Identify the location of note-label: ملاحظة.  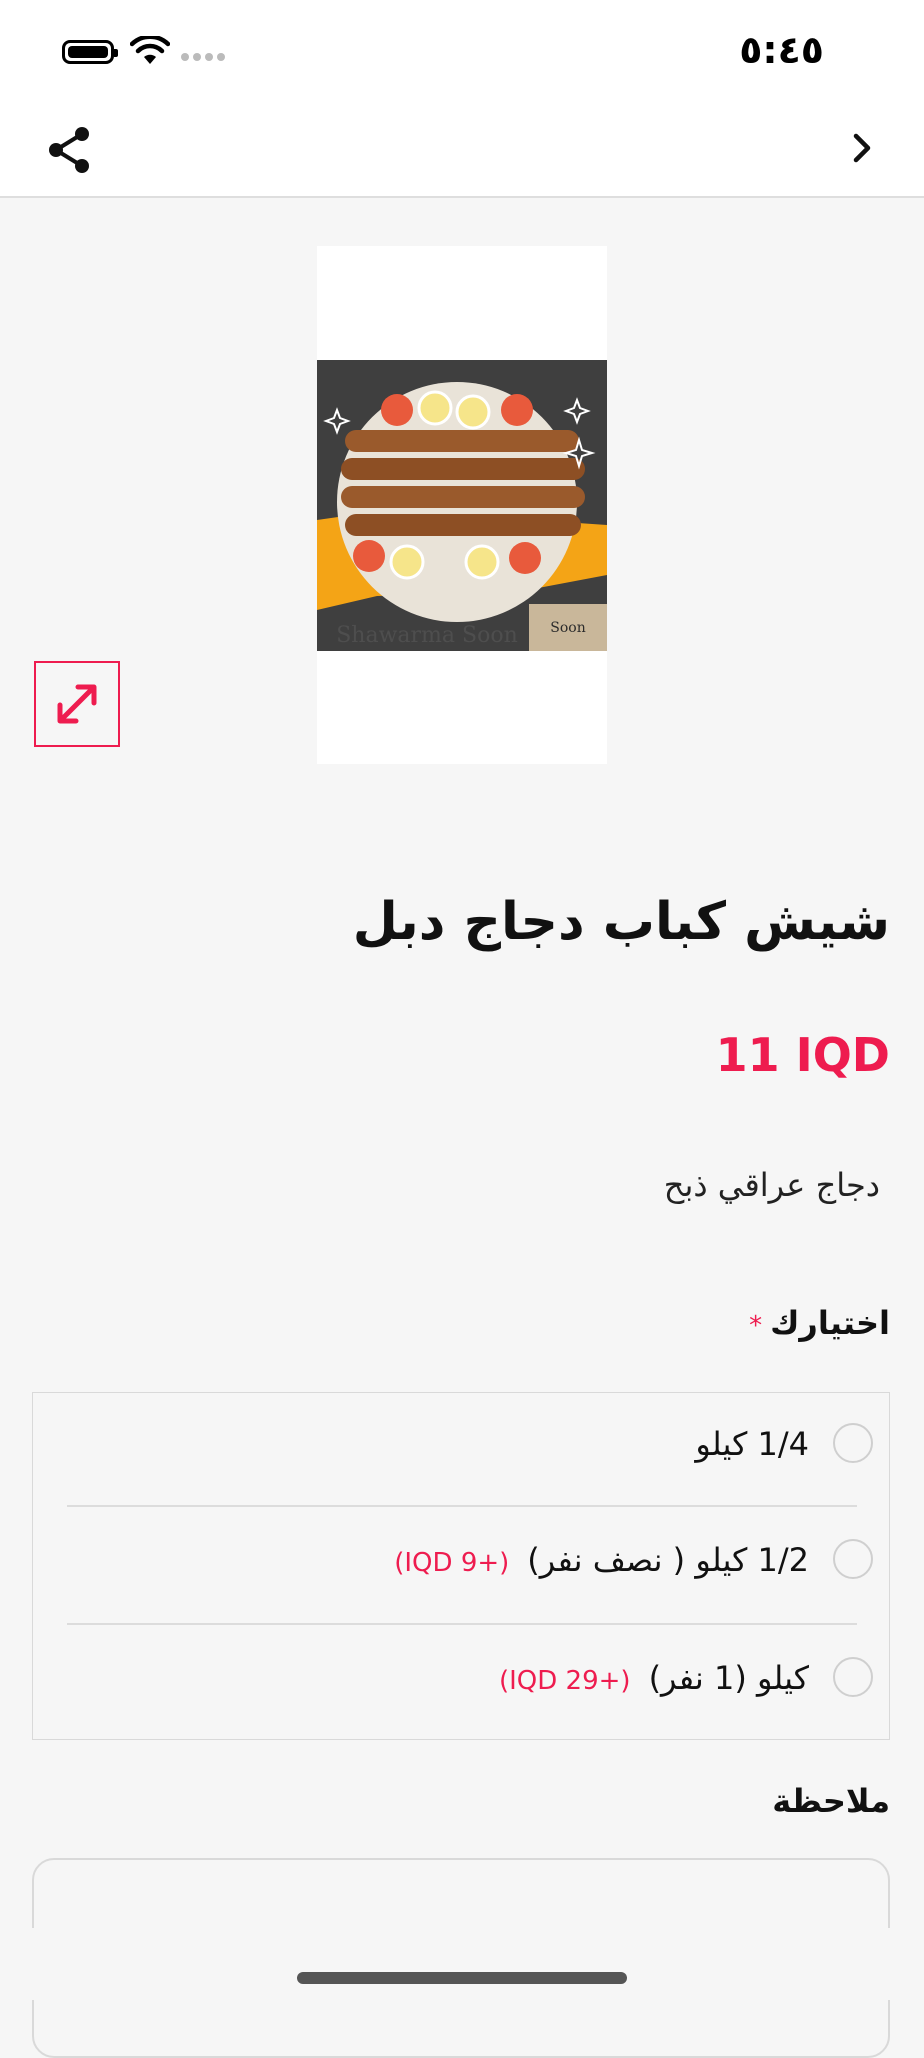
(831, 1801).